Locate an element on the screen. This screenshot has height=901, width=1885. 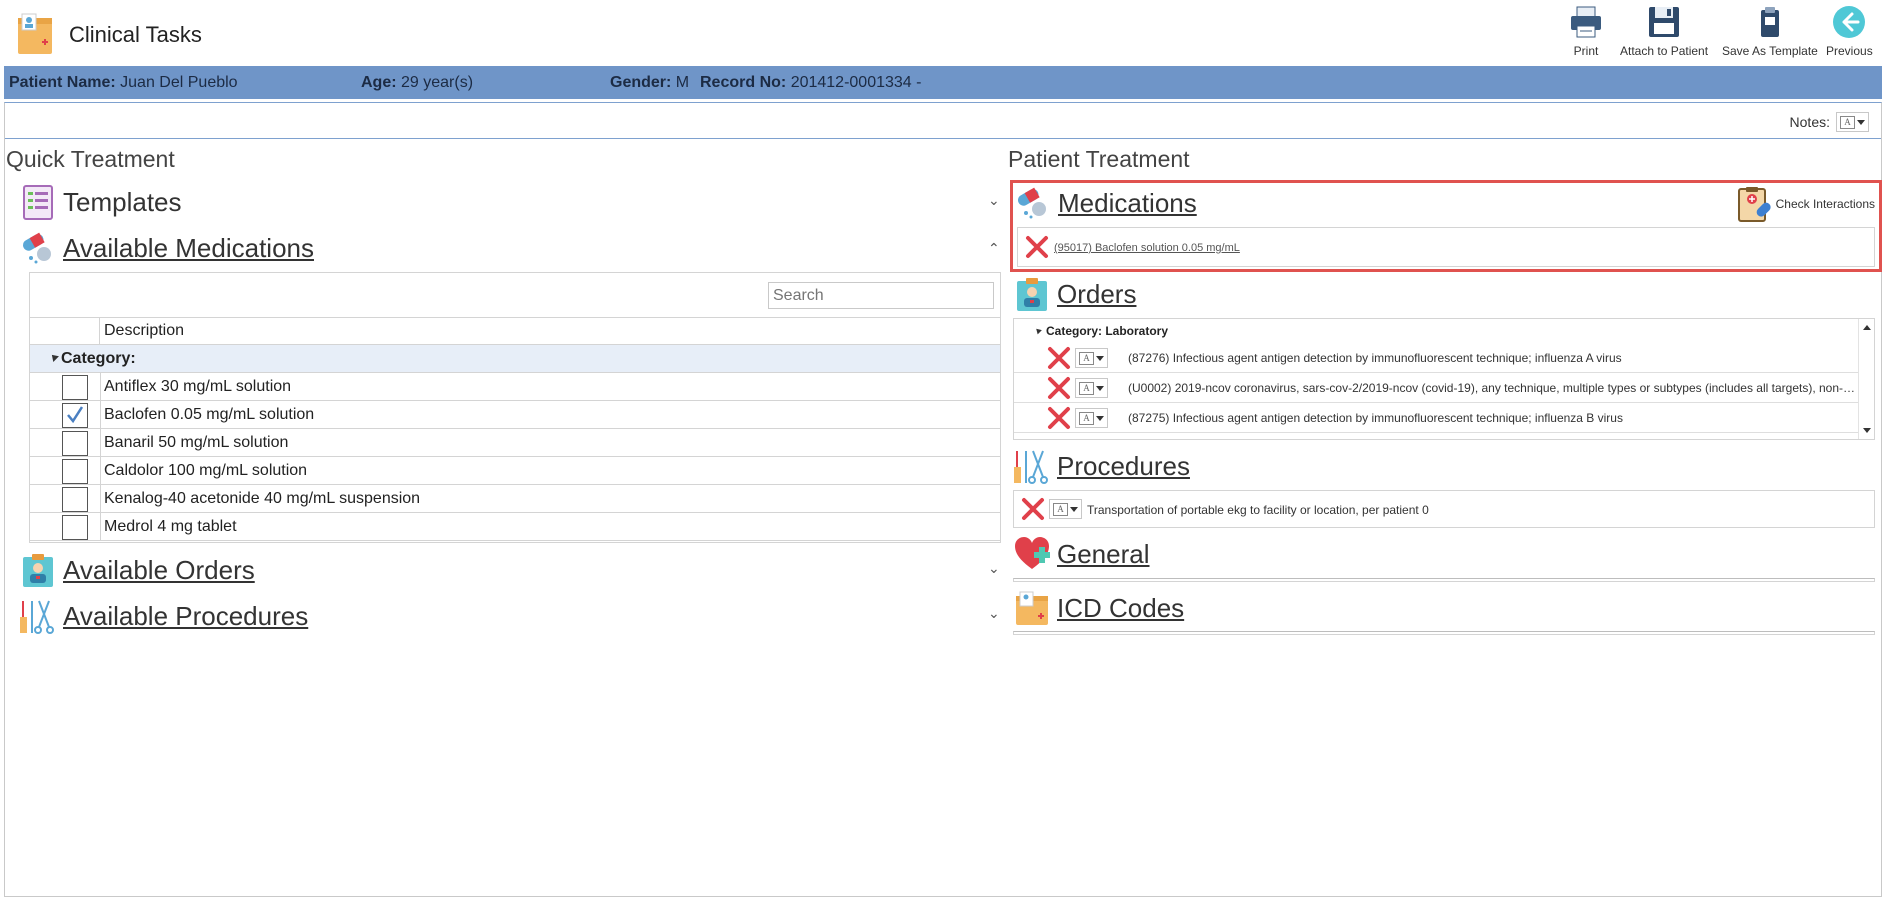
check-interactions-button: Check Interactions is located at coordinates (1805, 204).